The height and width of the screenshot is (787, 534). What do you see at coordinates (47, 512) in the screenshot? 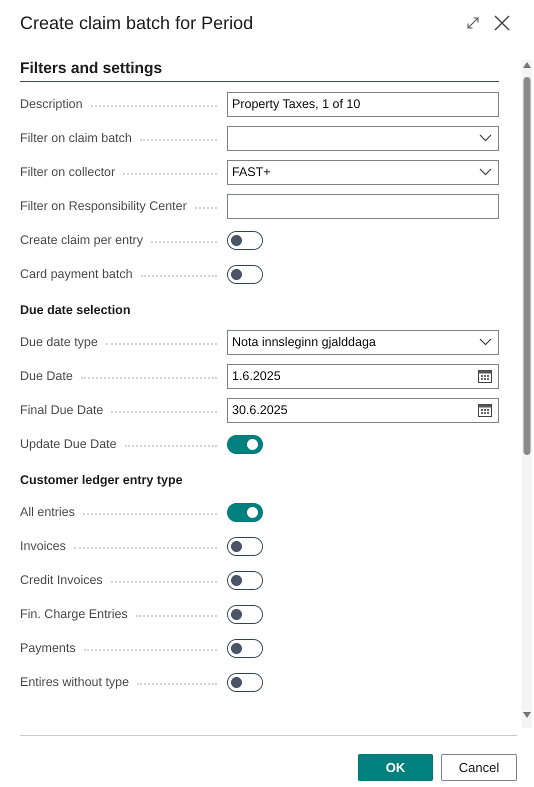
I see `field-label: All entries` at bounding box center [47, 512].